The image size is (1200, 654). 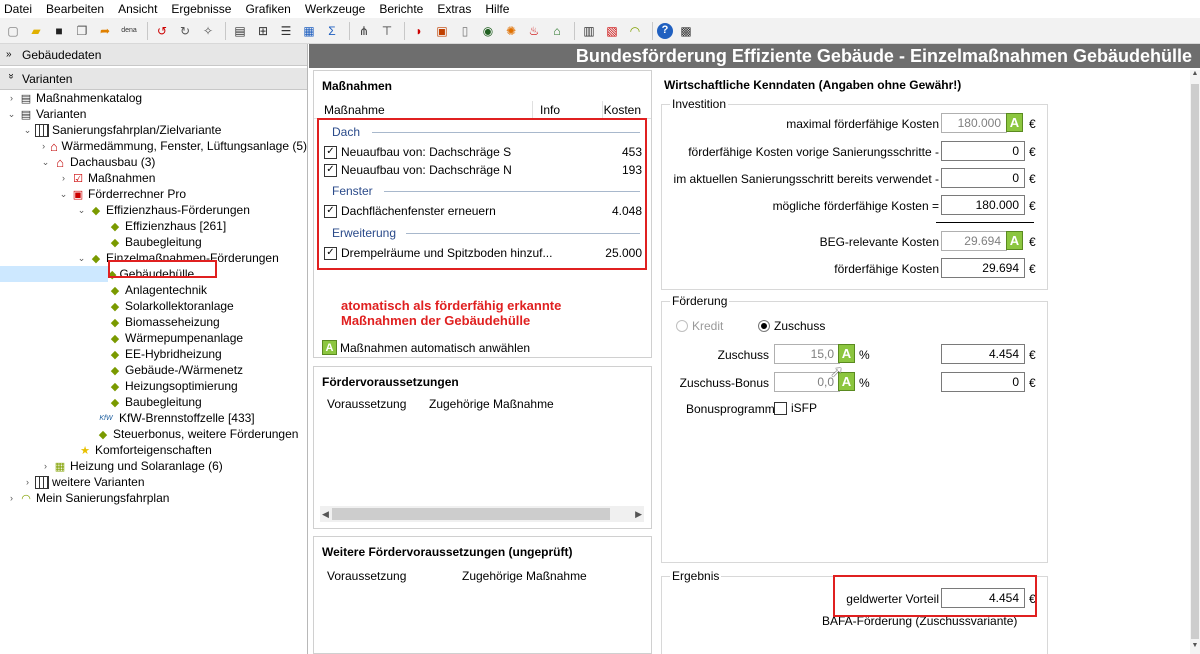 I want to click on tree-item-massnahmenkatalog: › ▤ Maßnahmenkatalog, so click(x=153, y=98).